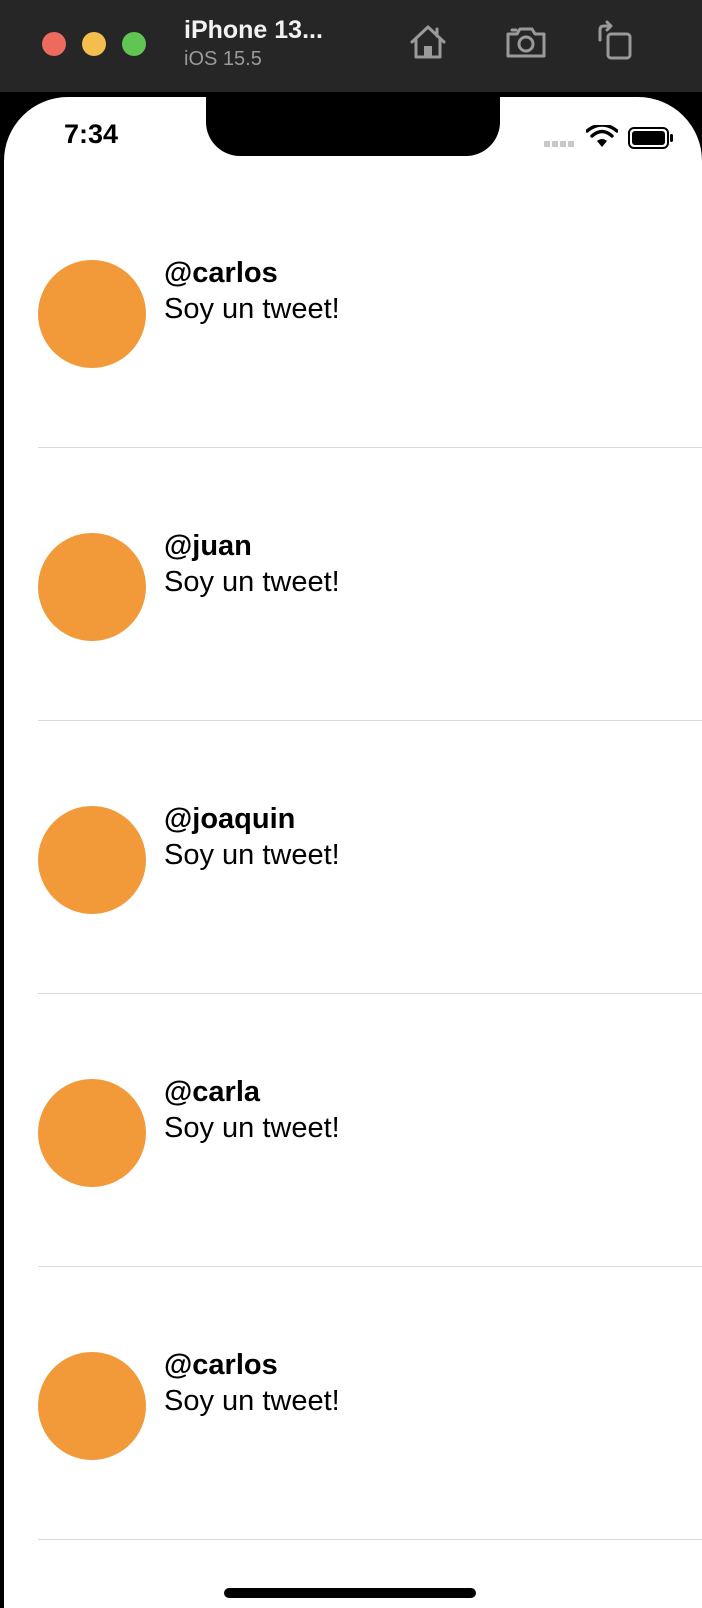 This screenshot has height=1608, width=702. I want to click on zoom-window-button, so click(134, 44).